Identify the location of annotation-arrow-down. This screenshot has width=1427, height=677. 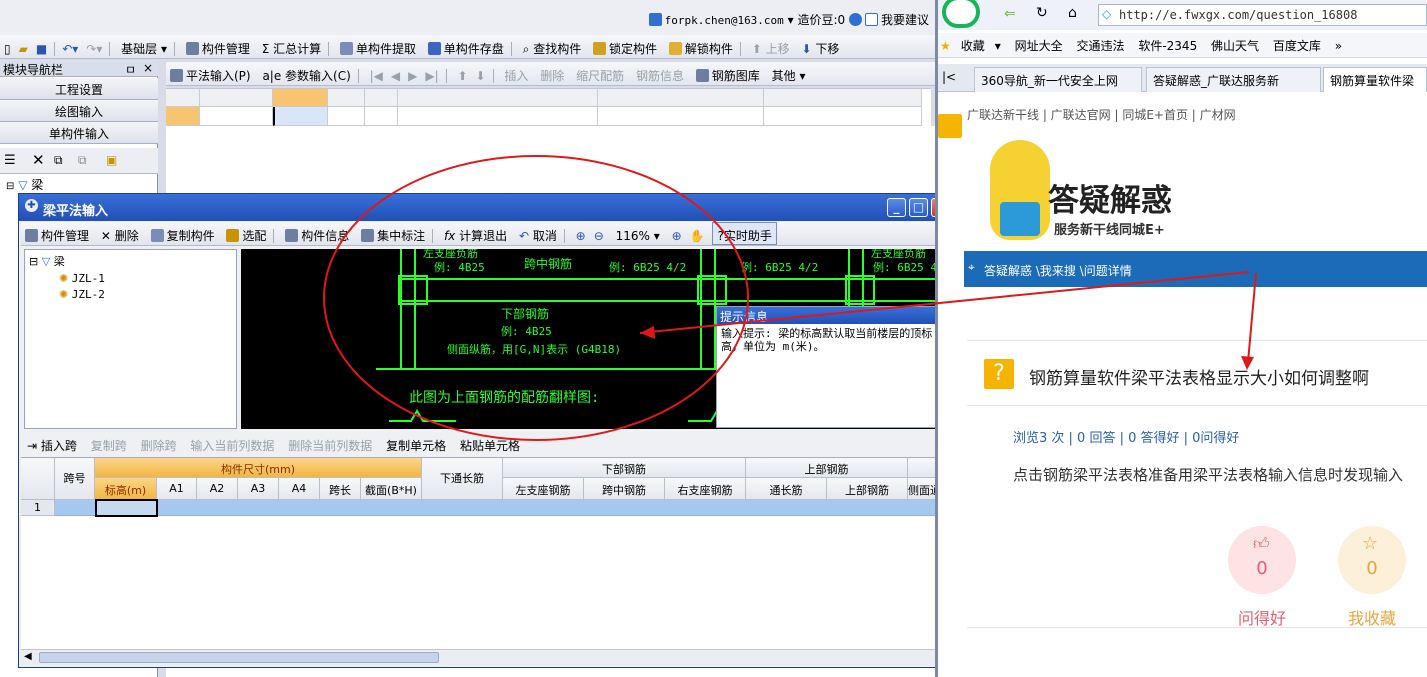
(1252, 317).